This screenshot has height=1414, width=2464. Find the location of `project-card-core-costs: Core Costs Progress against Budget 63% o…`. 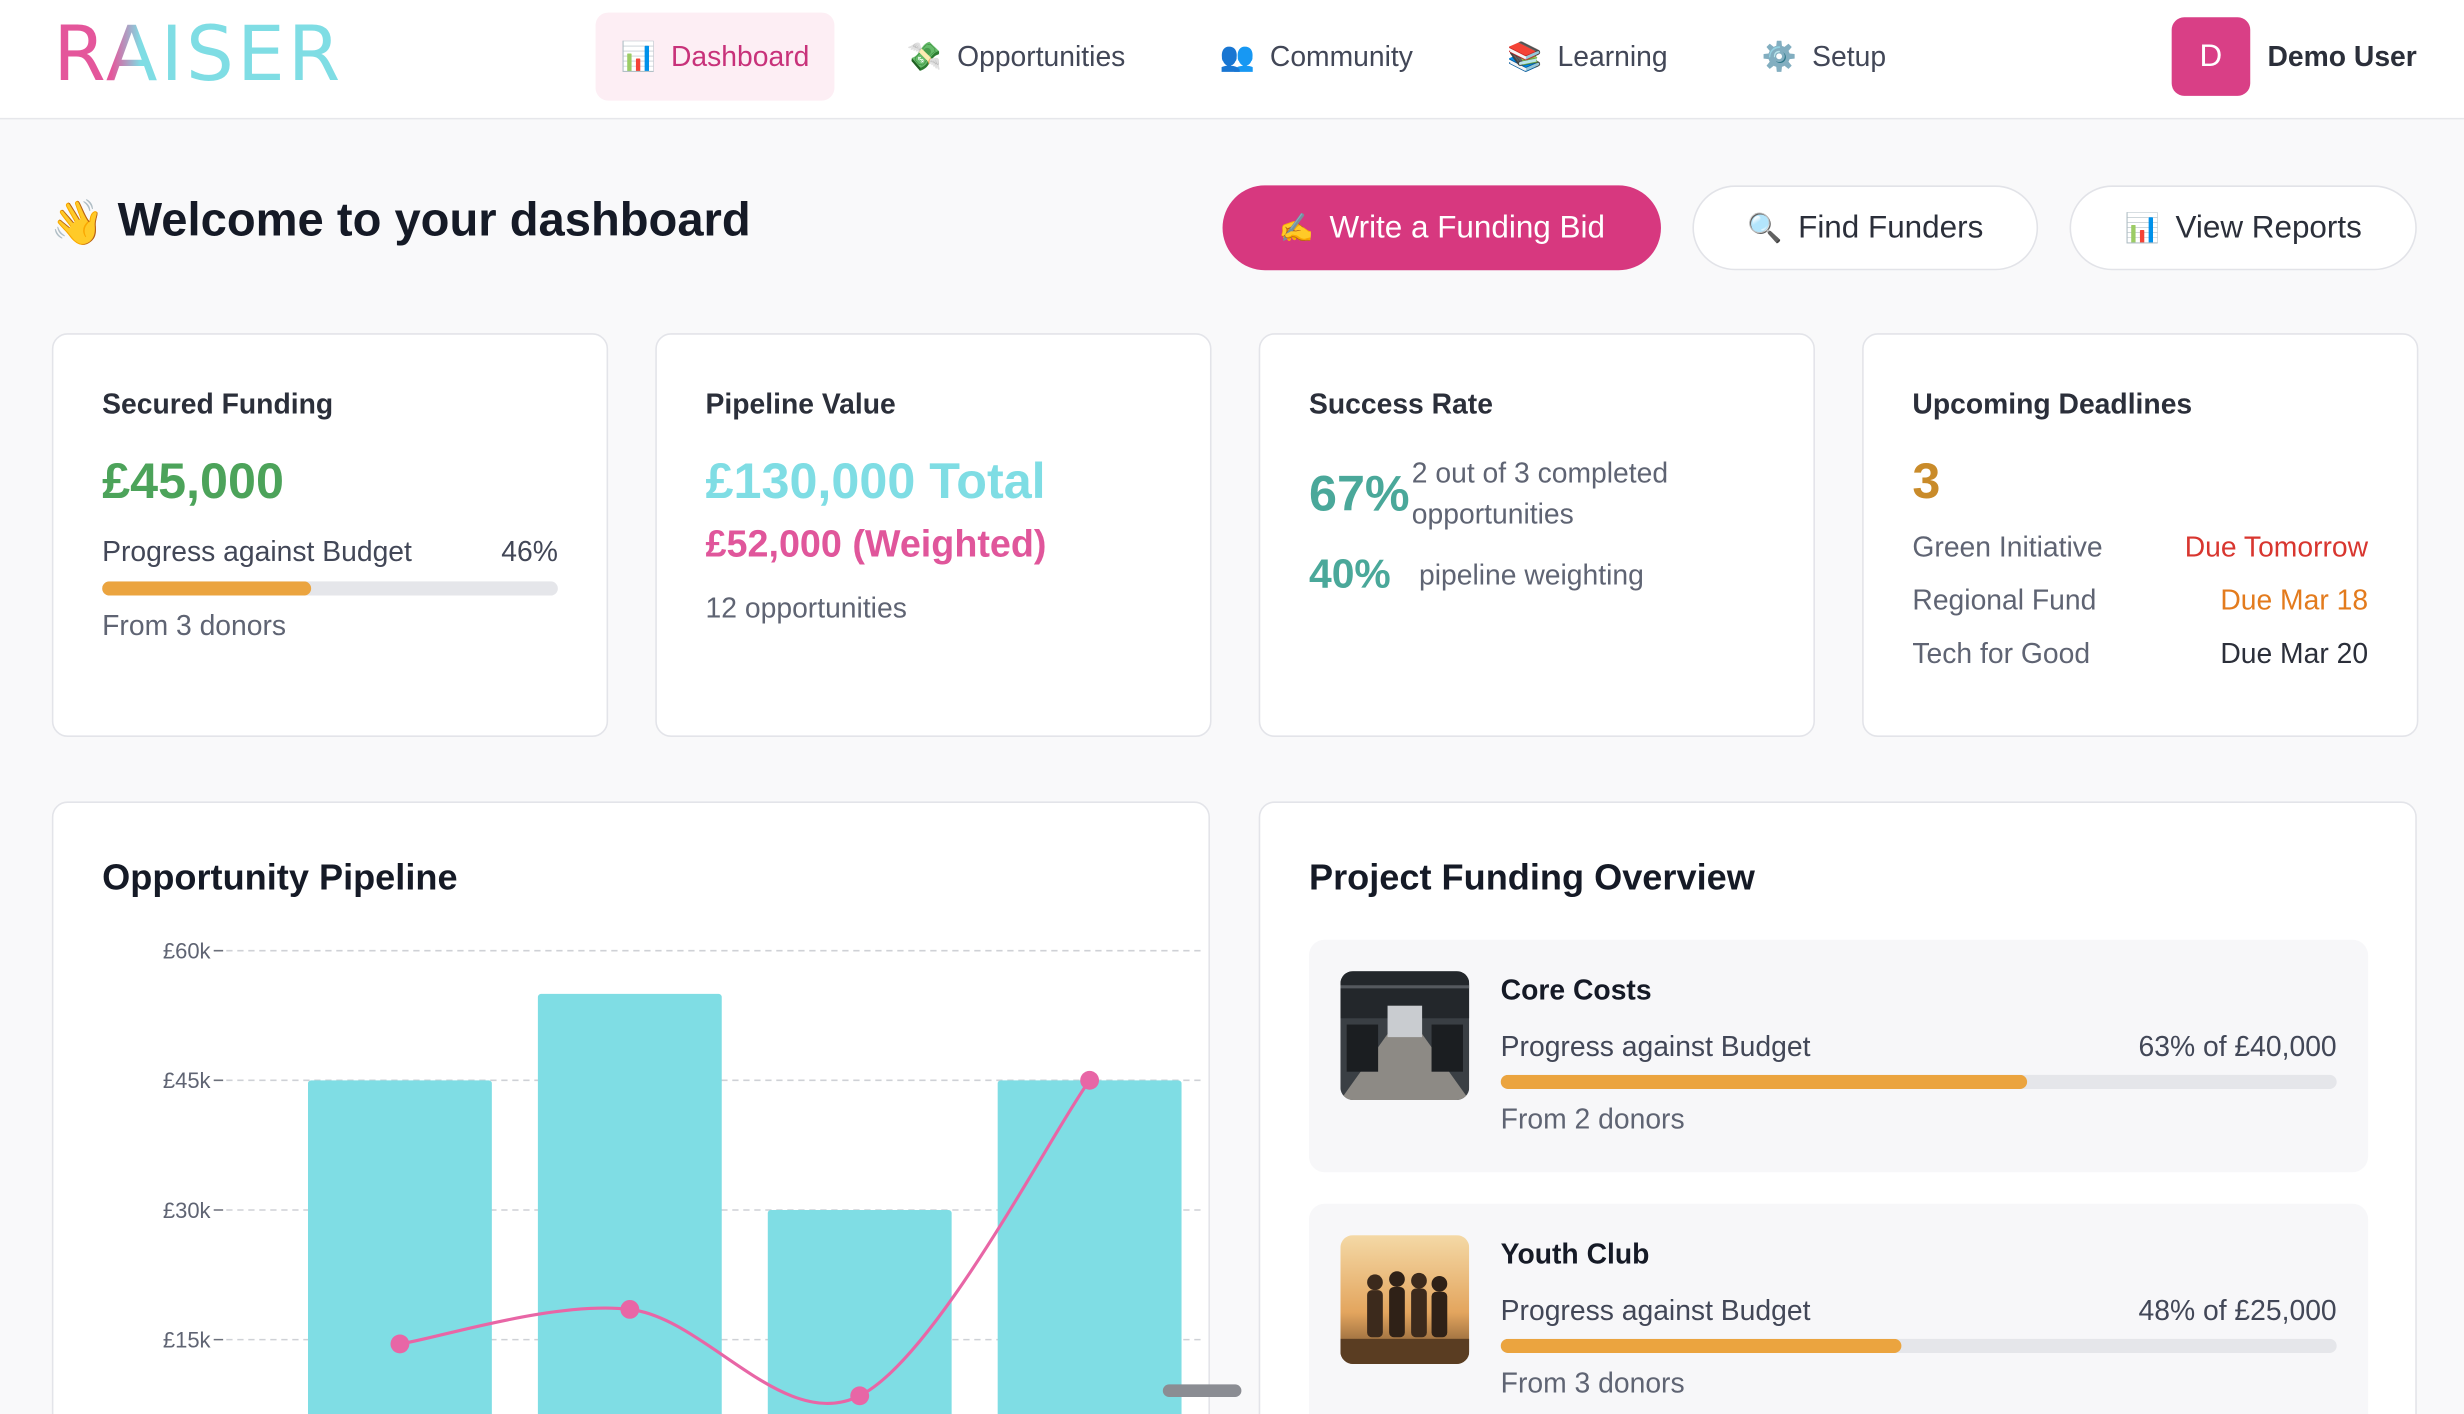

project-card-core-costs: Core Costs Progress against Budget 63% o… is located at coordinates (1838, 1056).